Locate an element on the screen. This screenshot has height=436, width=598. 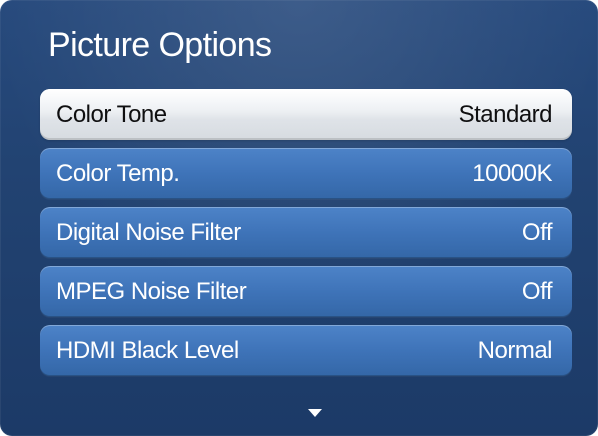
menu-item-value: Normal is located at coordinates (515, 350).